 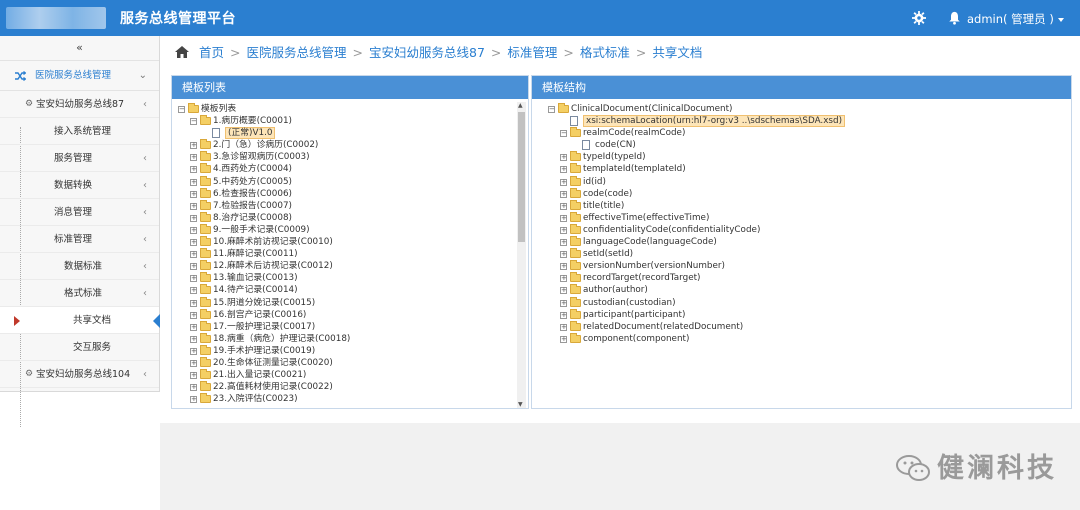 I want to click on user-menu: admin( 管理员 ), so click(x=1015, y=19).